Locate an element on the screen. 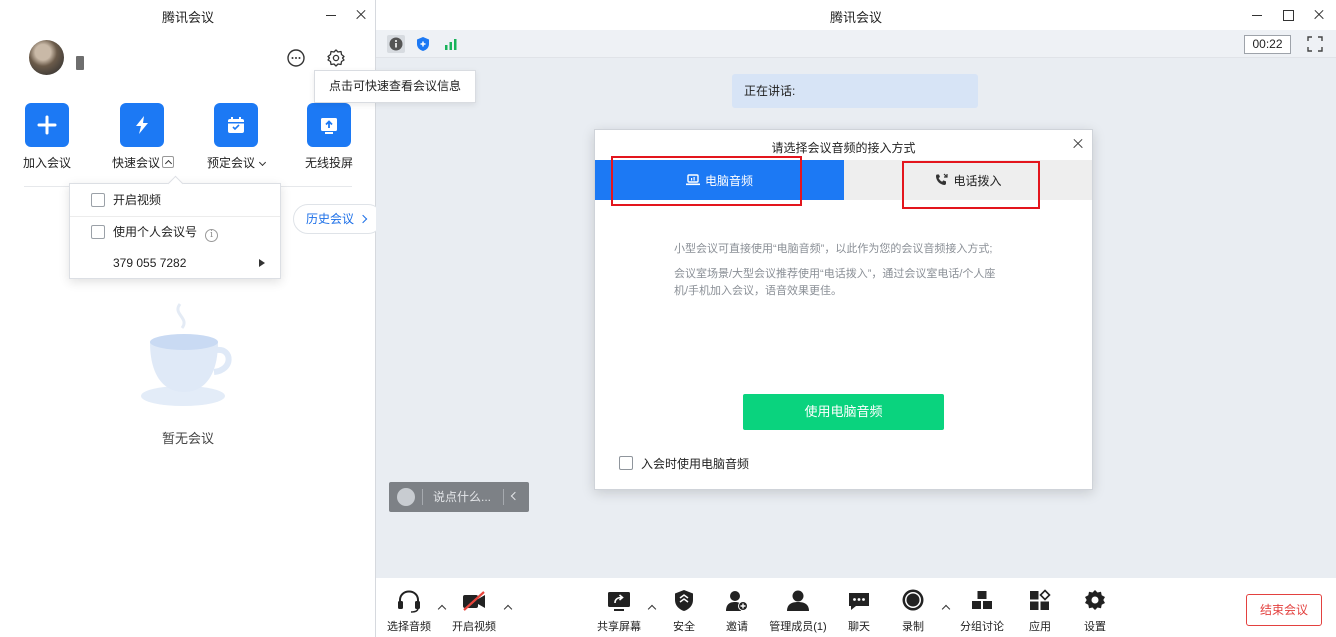 This screenshot has height=637, width=1336. chat-button: 聊天 is located at coordinates (859, 611).